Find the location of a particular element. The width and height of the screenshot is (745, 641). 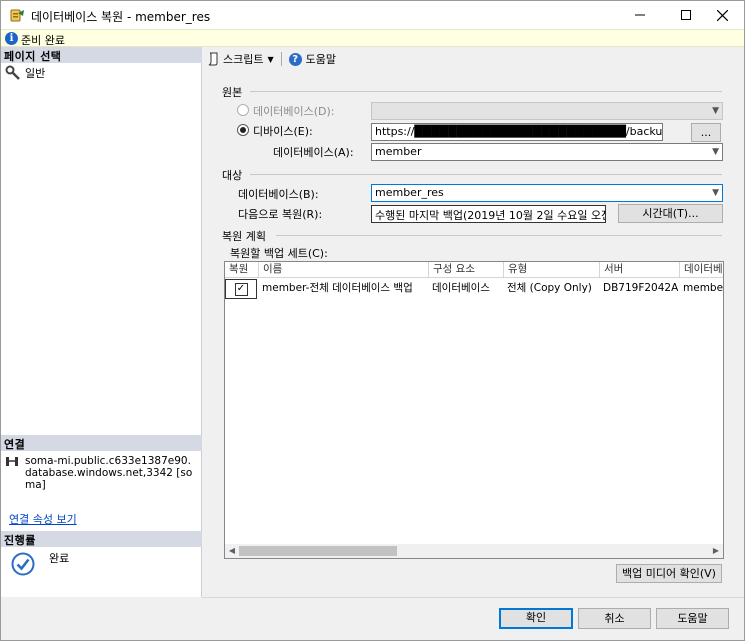

column-header: 이름 is located at coordinates (344, 270).